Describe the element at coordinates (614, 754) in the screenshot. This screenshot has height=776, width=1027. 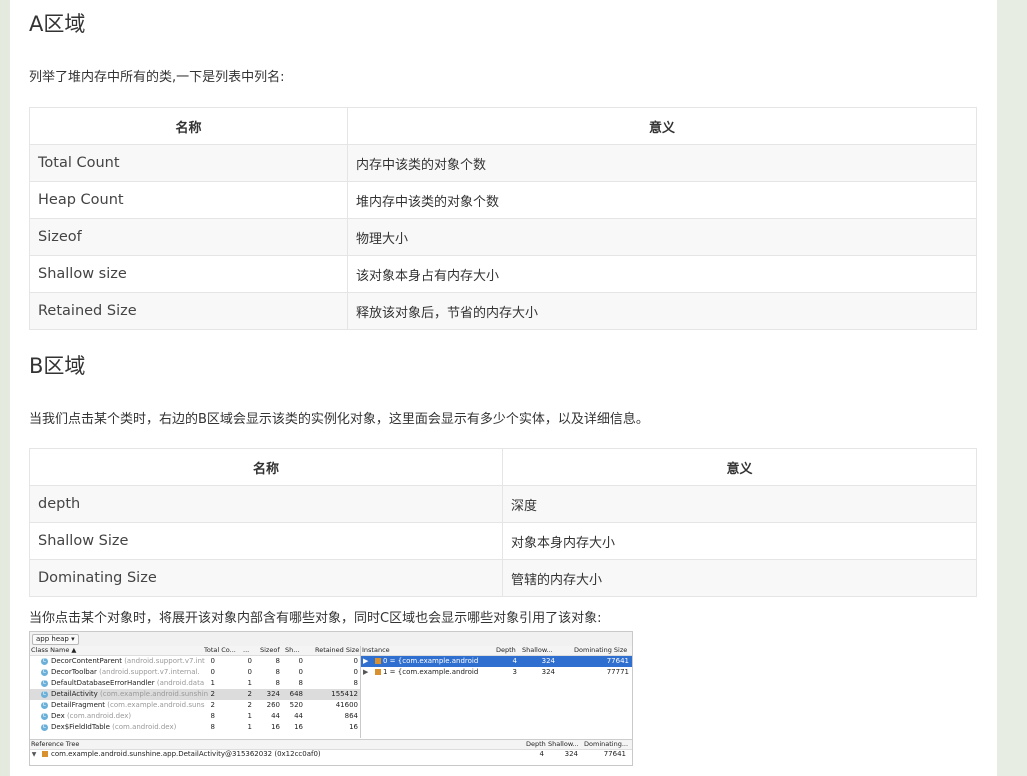
I see `reference-dominating: 77641` at that location.